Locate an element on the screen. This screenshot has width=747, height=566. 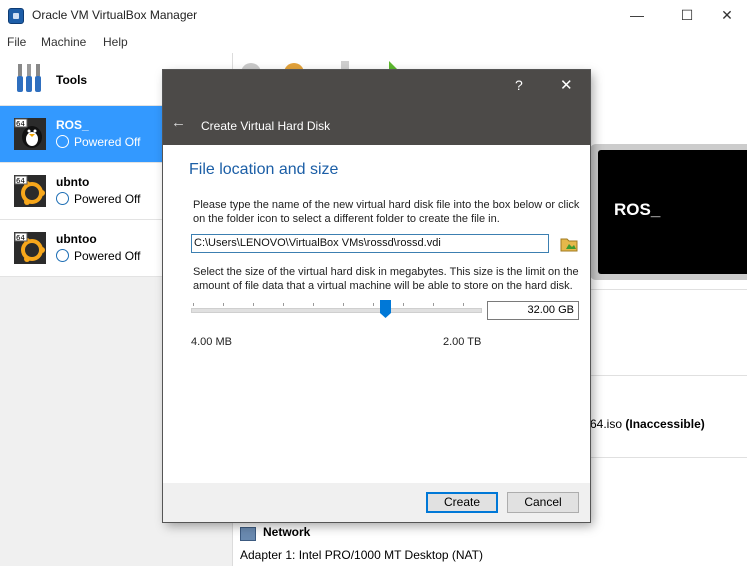
create-button: Create is located at coordinates (462, 502).